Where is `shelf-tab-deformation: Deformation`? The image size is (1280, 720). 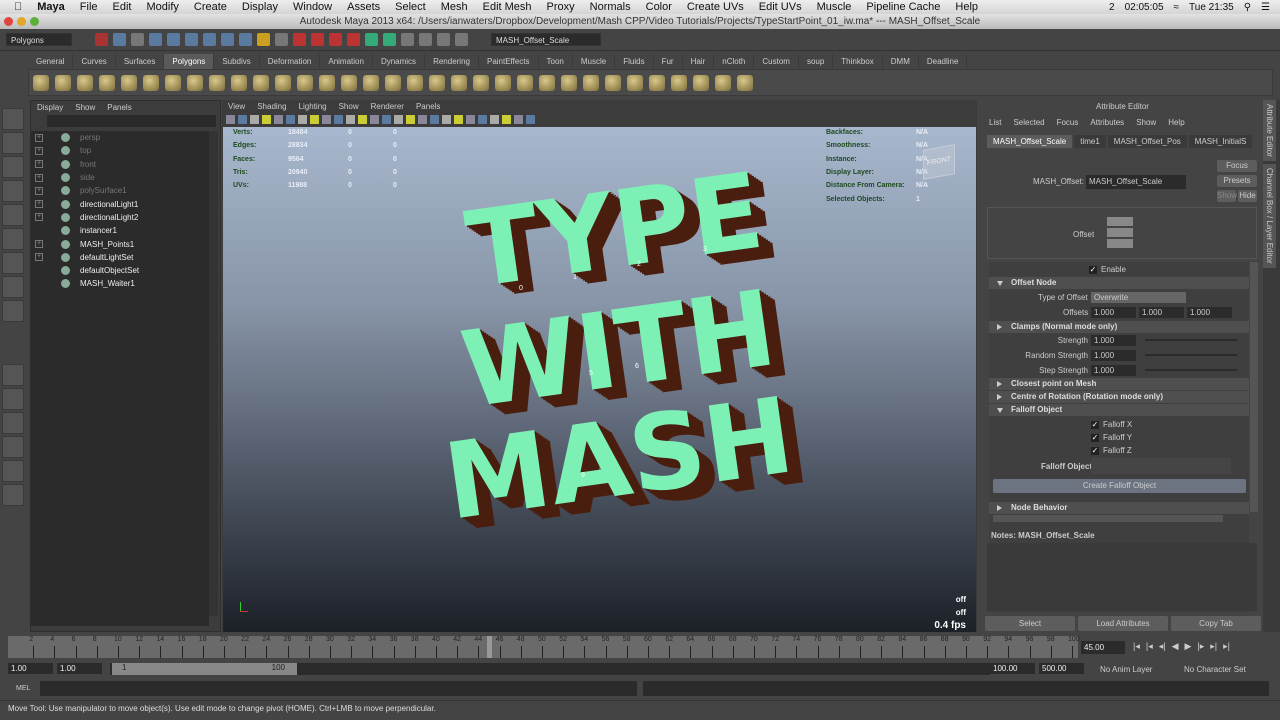
shelf-tab-deformation: Deformation is located at coordinates (290, 61).